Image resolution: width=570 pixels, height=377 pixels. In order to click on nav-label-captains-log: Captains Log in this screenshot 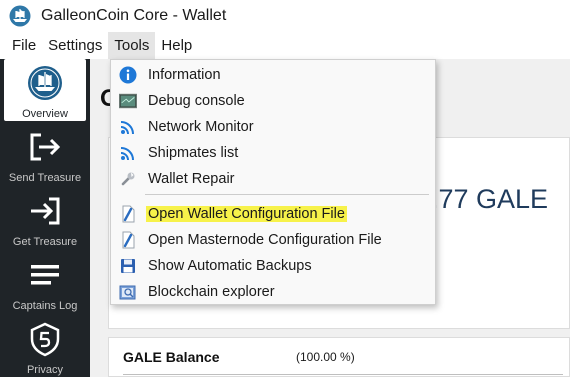, I will do `click(45, 306)`.